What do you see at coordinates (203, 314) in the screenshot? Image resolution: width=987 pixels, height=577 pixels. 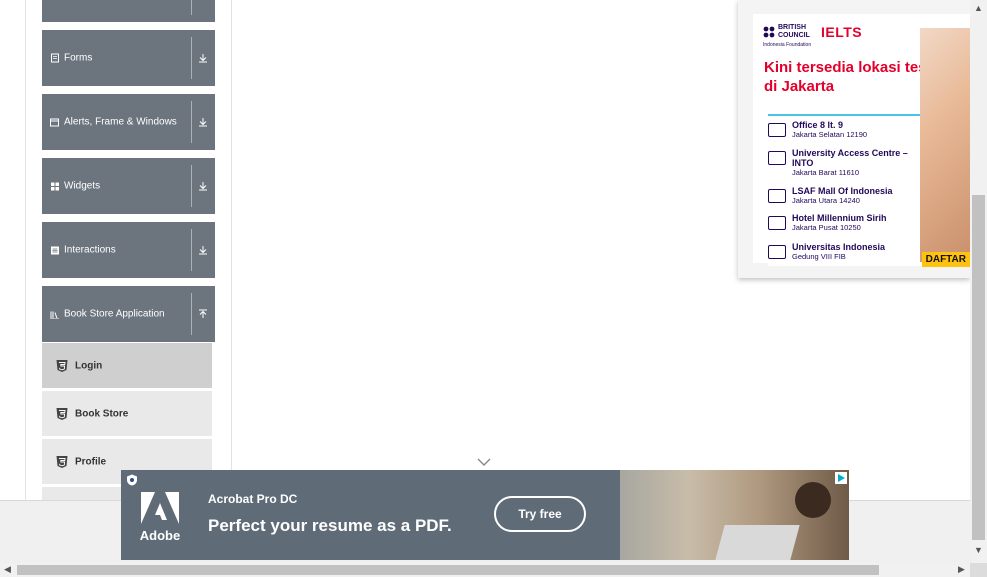 I see `collapse-arrow-icon` at bounding box center [203, 314].